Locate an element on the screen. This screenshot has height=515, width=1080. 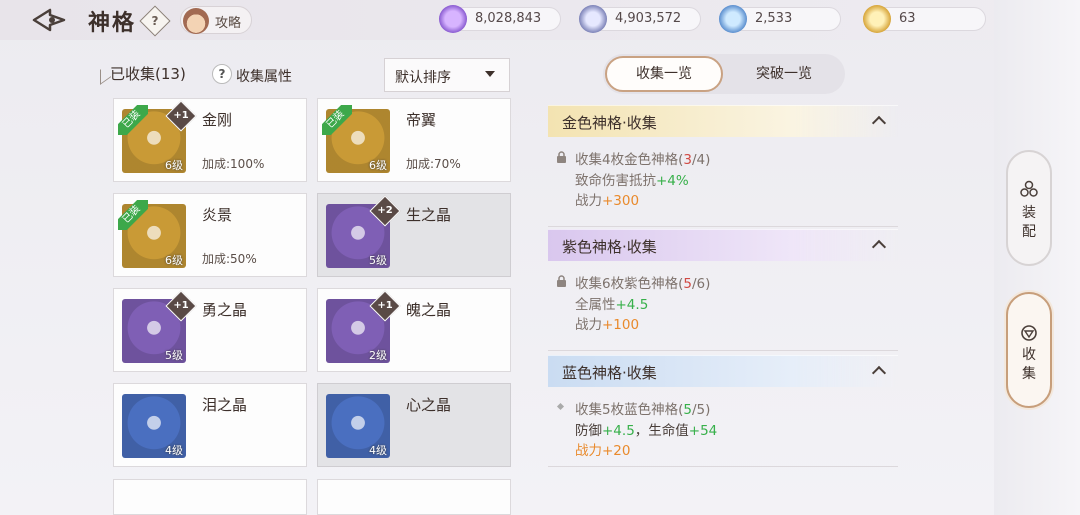
guide-button: 攻略 is located at coordinates (216, 20).